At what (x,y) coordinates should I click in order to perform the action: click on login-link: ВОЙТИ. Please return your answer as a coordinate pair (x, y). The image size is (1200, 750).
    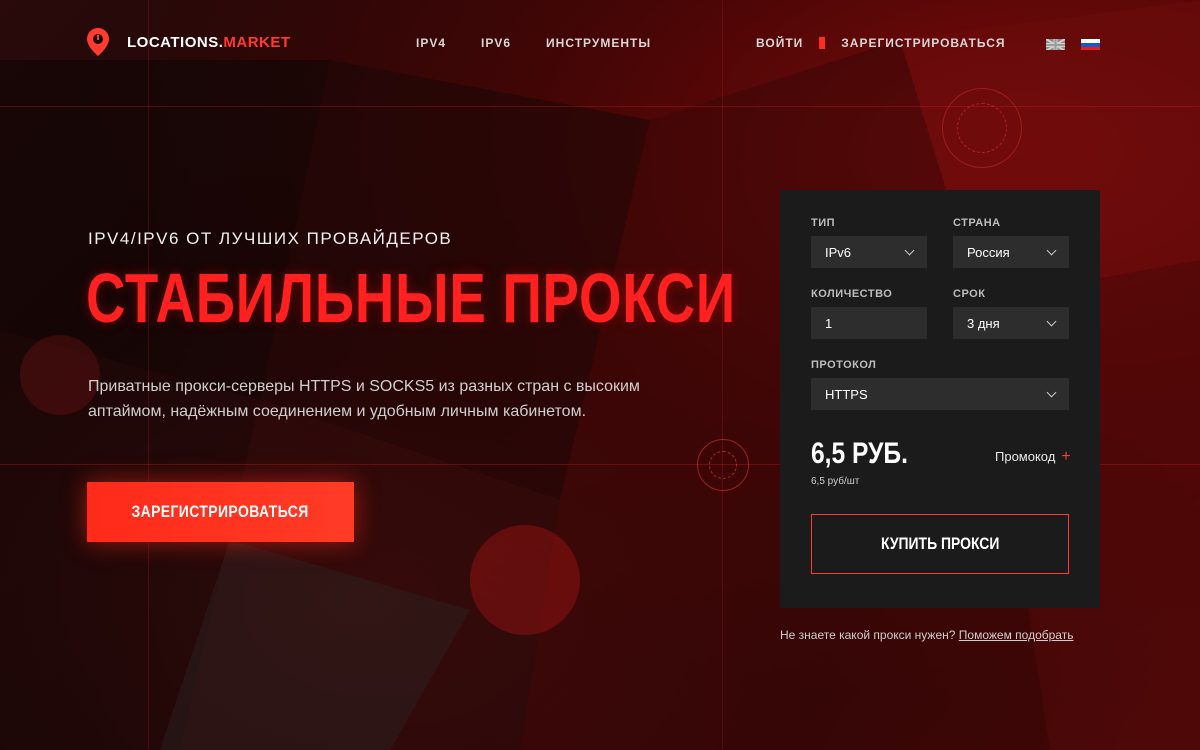
    Looking at the image, I should click on (779, 43).